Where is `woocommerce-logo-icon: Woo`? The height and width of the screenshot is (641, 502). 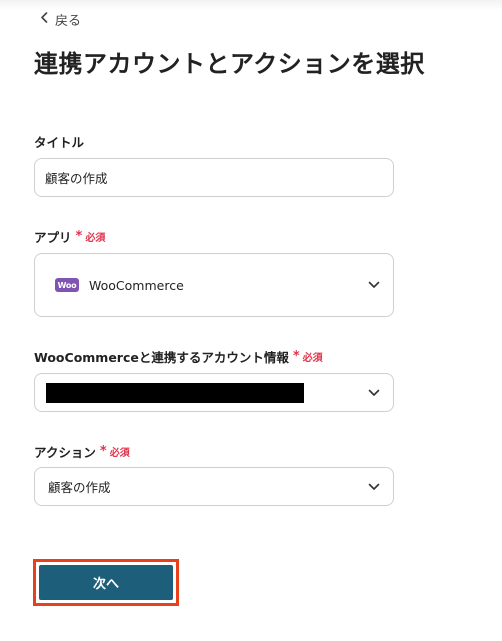 woocommerce-logo-icon: Woo is located at coordinates (67, 285).